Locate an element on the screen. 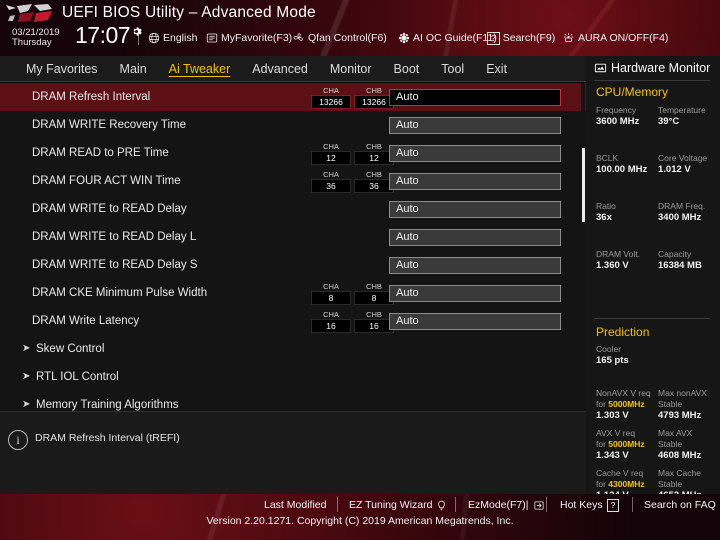 This screenshot has height=540, width=720. header-item-aura: AURA ON/OFF(F4) is located at coordinates (615, 38).